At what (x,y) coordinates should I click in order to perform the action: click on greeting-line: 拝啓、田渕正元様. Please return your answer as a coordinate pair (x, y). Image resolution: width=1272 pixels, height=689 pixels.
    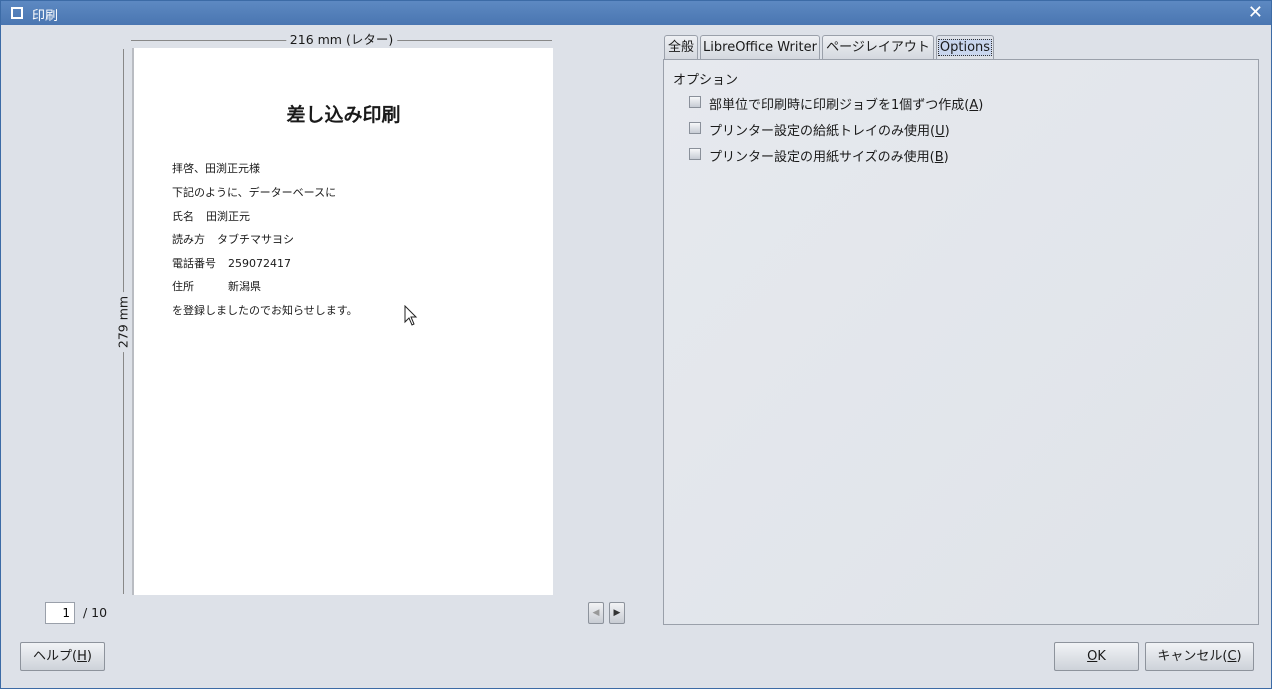
    Looking at the image, I should click on (216, 168).